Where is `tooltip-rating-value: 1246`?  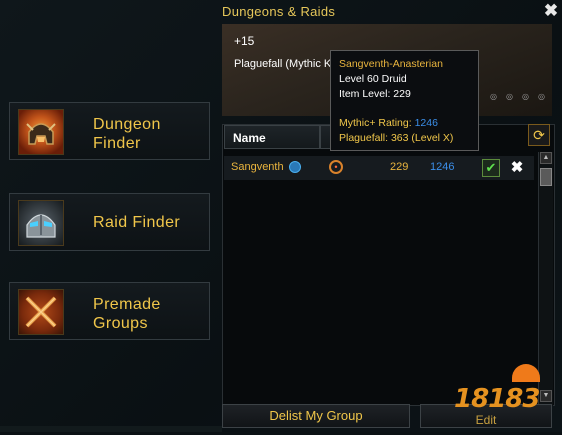 tooltip-rating-value: 1246 is located at coordinates (426, 123).